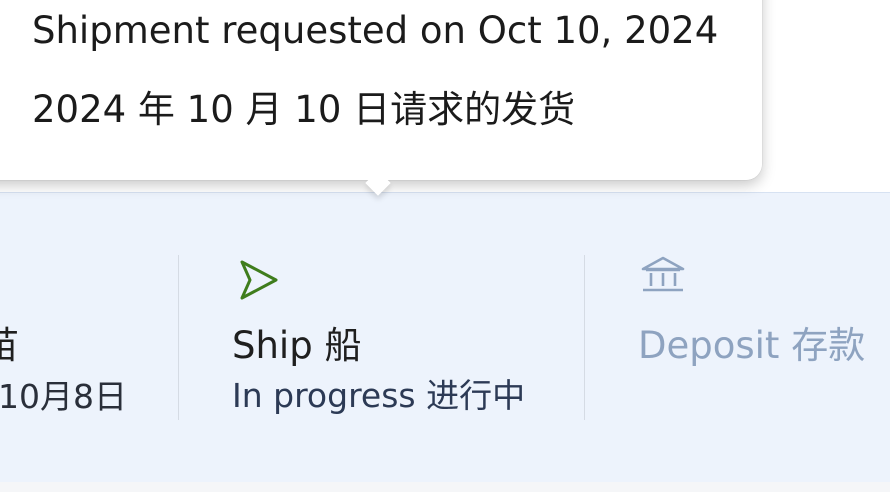 This screenshot has height=492, width=890. Describe the element at coordinates (63, 396) in the screenshot. I see `step-previous-date: 10月8日` at that location.